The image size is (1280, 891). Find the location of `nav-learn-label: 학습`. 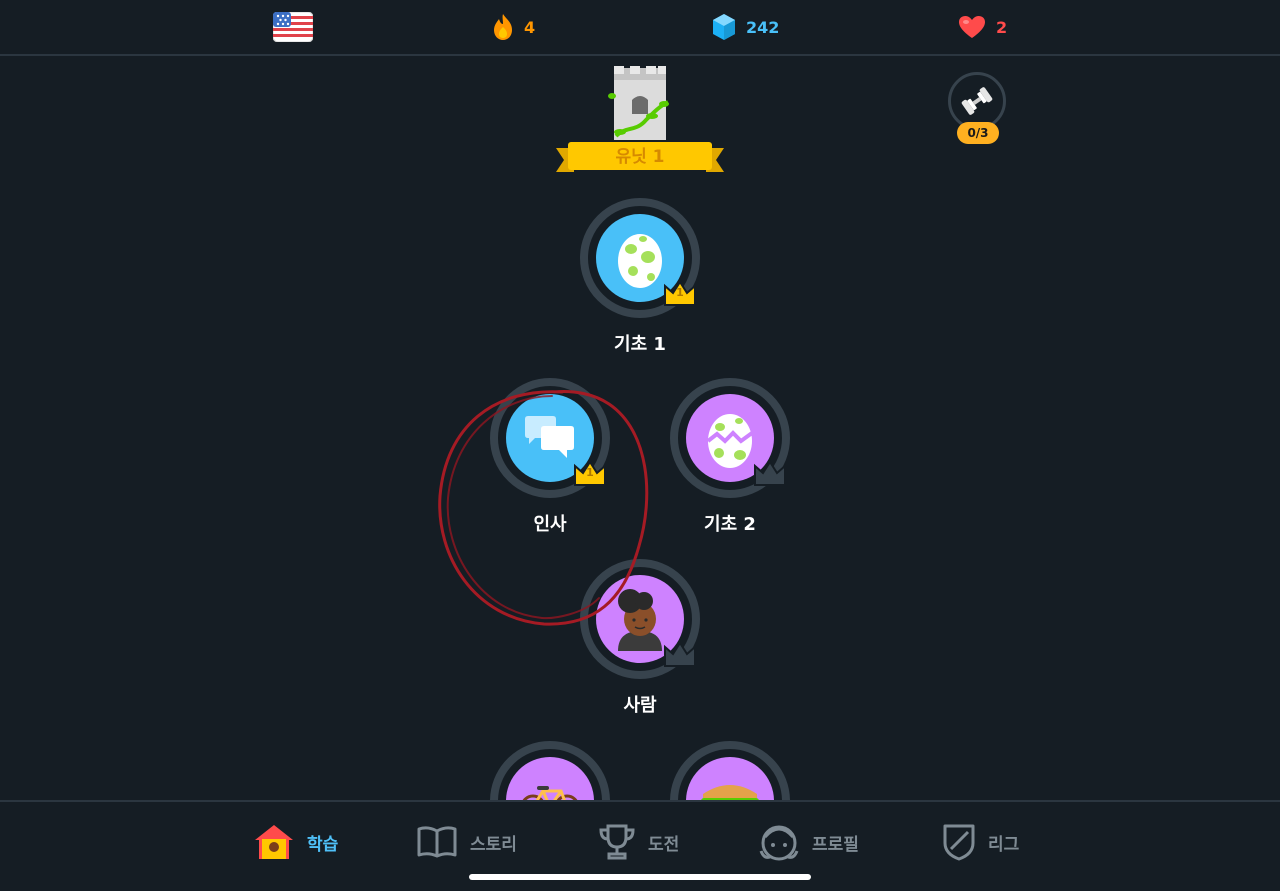

nav-learn-label: 학습 is located at coordinates (323, 844).